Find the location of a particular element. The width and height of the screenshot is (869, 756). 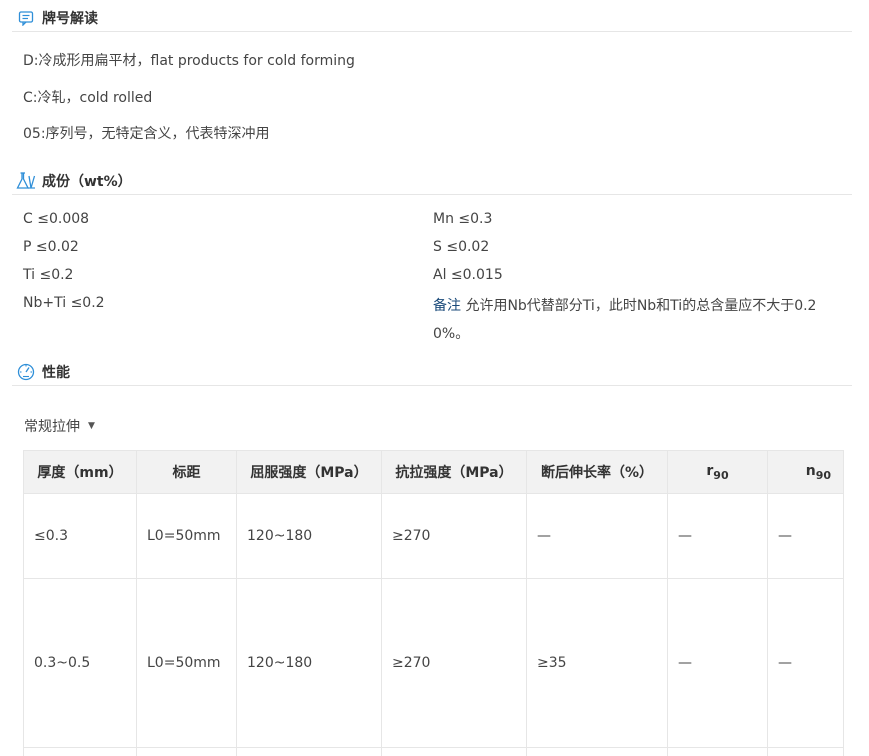

composition-item: P ≤0.02 is located at coordinates (51, 247).